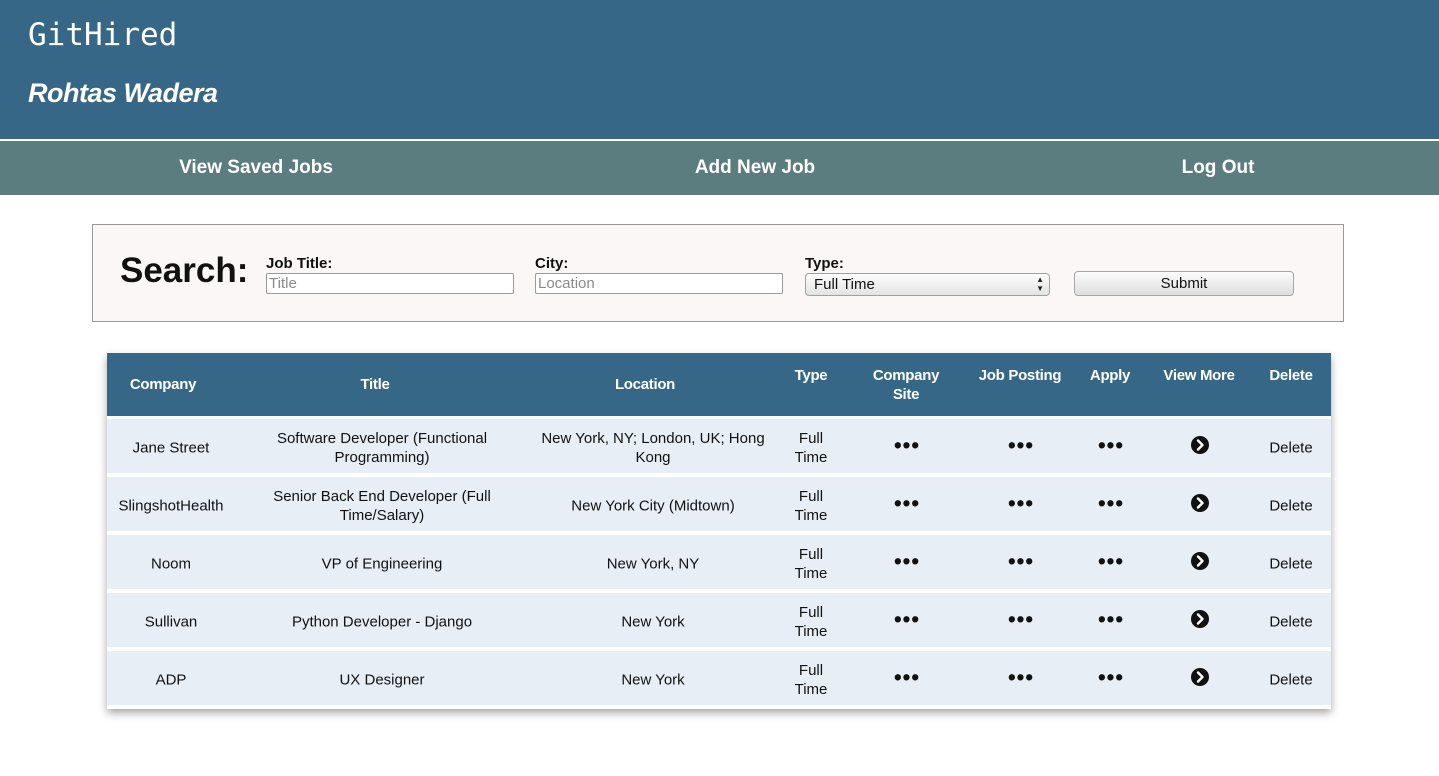 This screenshot has width=1439, height=776. Describe the element at coordinates (123, 93) in the screenshot. I see `user-name: Rohtas Wadera` at that location.